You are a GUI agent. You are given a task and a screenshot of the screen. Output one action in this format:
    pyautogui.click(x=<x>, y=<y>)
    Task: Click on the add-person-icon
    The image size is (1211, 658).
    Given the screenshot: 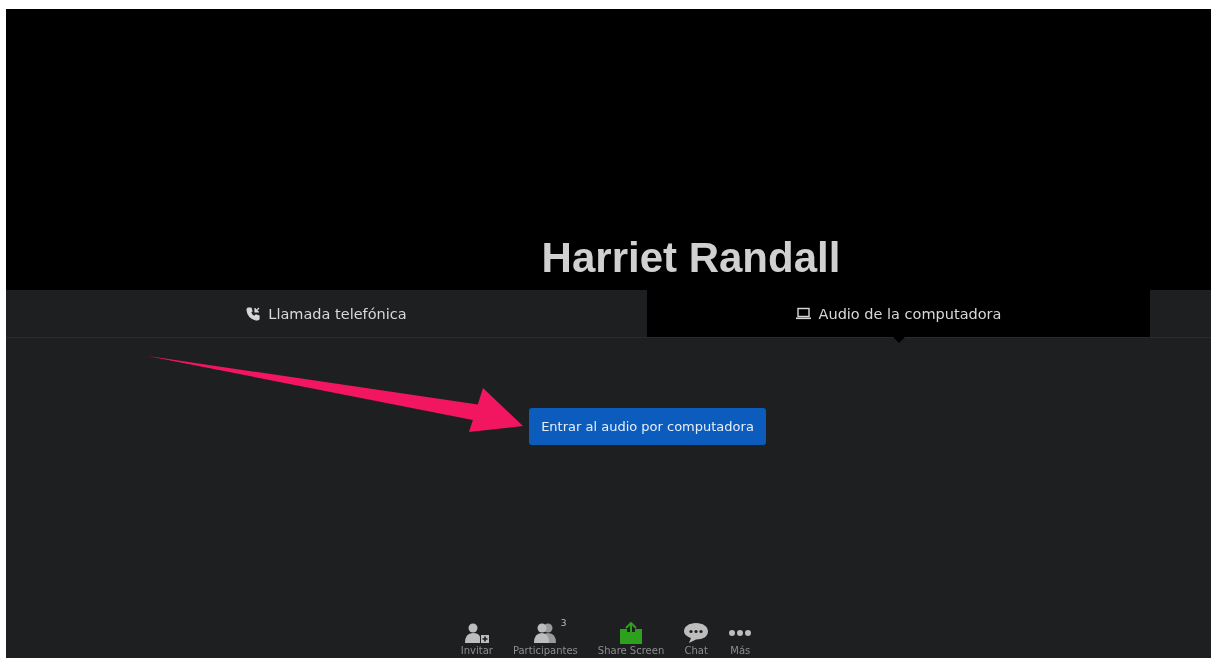 What is the action you would take?
    pyautogui.click(x=476, y=633)
    